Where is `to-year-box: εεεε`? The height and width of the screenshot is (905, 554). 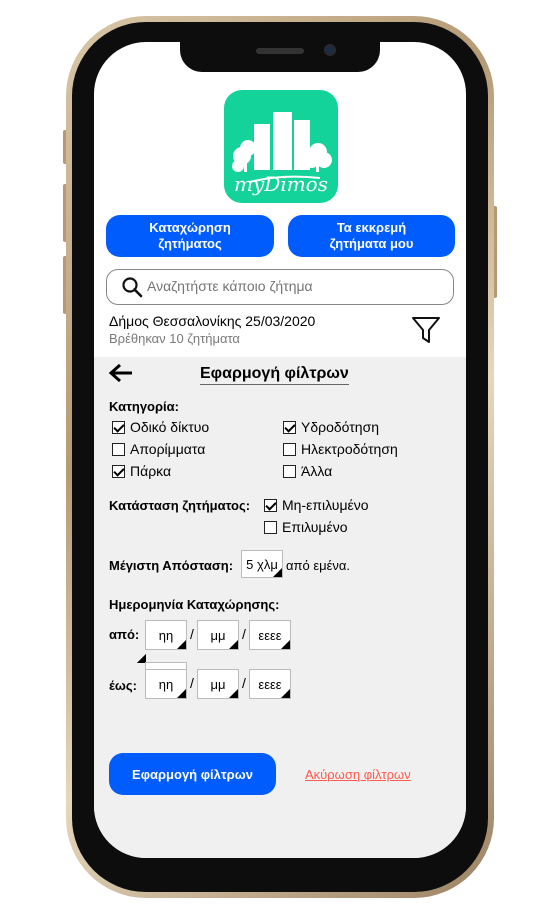
to-year-box: εεεε is located at coordinates (270, 684).